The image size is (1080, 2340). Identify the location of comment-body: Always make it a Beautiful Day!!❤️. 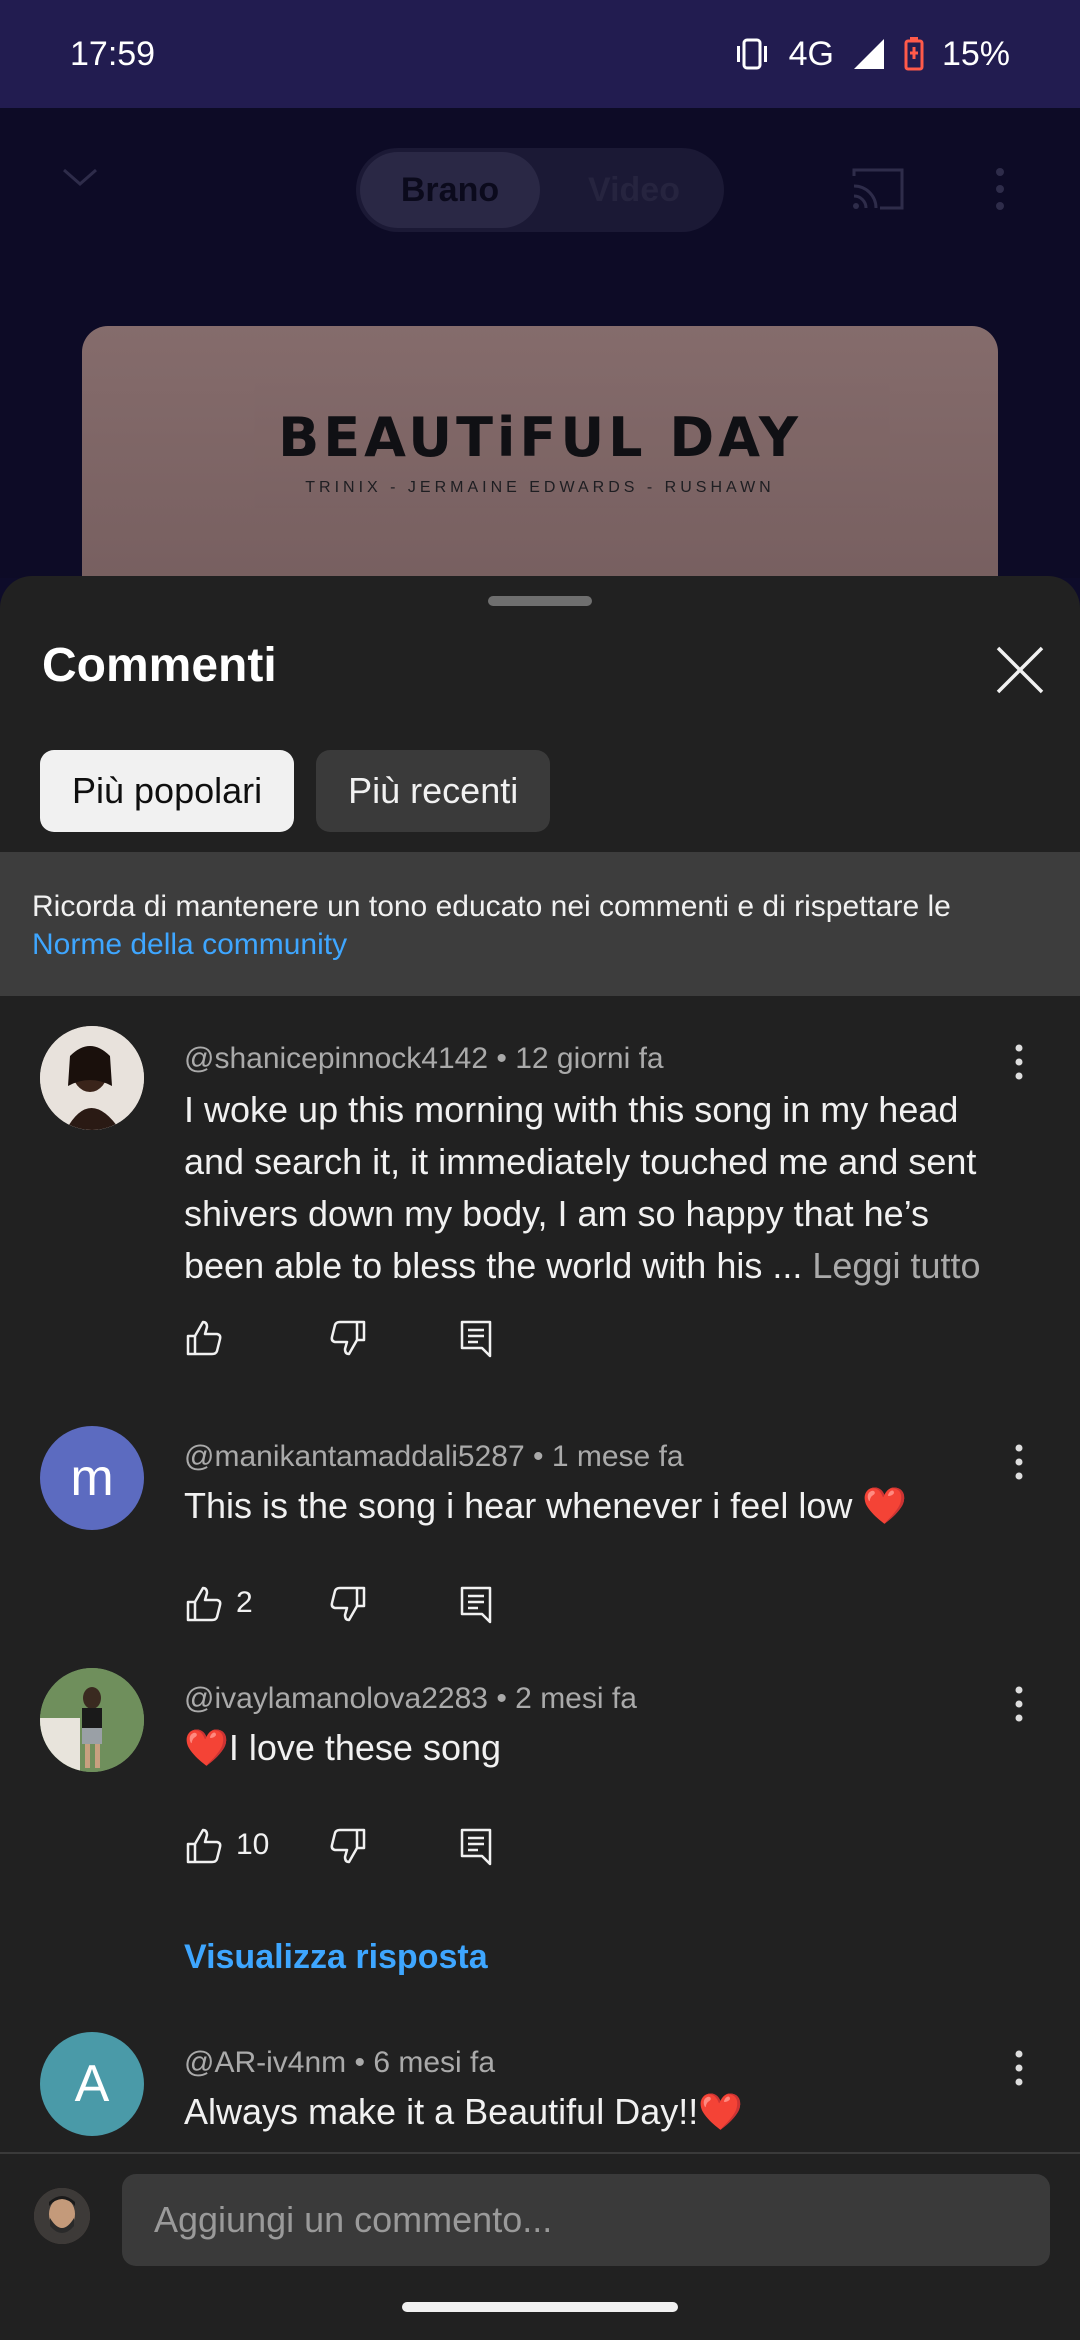
(464, 2111).